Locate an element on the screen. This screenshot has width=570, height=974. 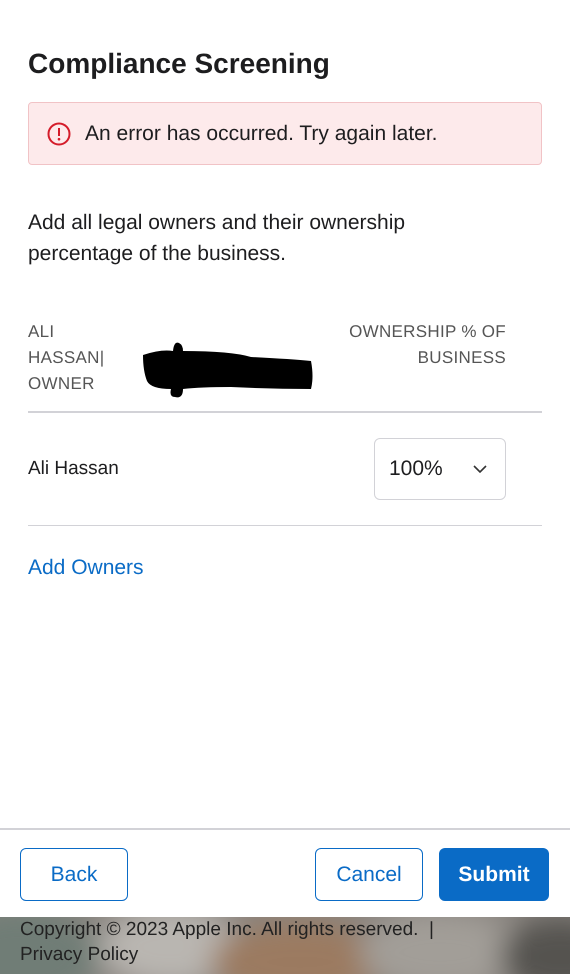
page-title: Compliance Screening is located at coordinates (179, 64).